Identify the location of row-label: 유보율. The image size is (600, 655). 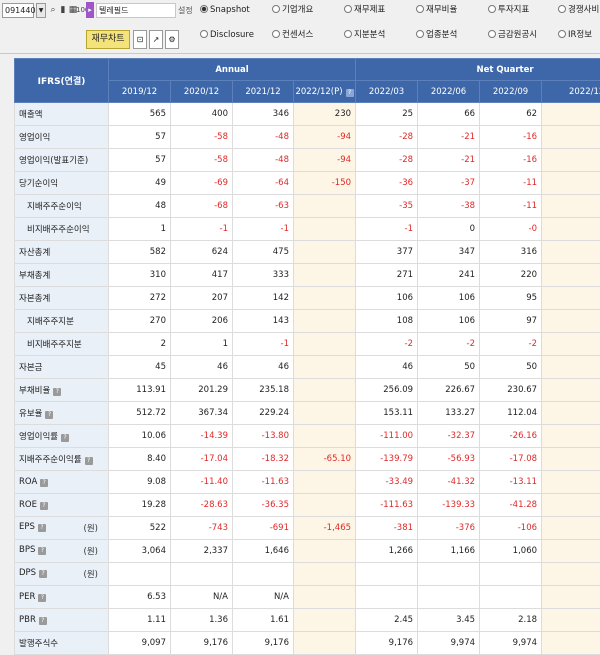
(31, 414).